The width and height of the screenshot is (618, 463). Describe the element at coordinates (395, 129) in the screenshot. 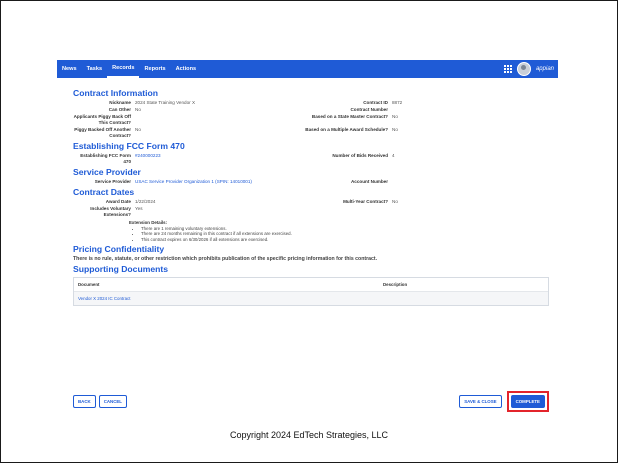

I see `based-multiple-value: No` at that location.